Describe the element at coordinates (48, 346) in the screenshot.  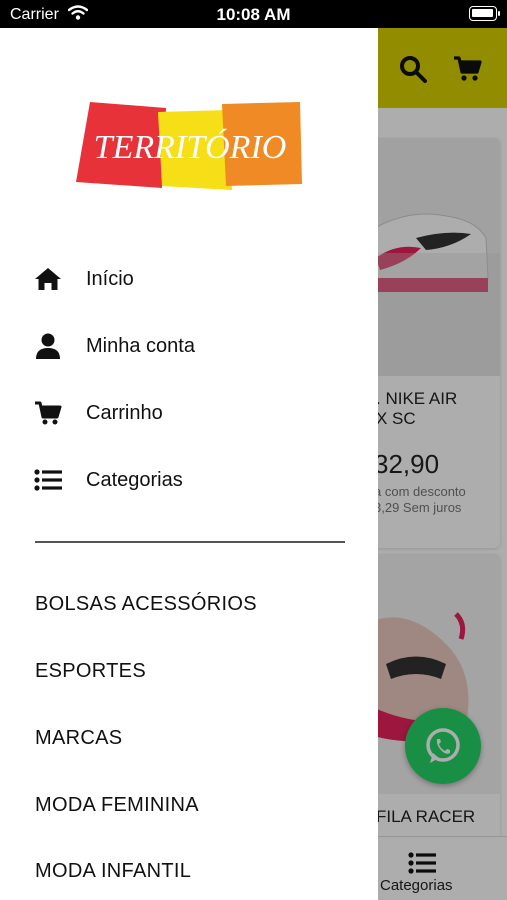
I see `user-icon` at that location.